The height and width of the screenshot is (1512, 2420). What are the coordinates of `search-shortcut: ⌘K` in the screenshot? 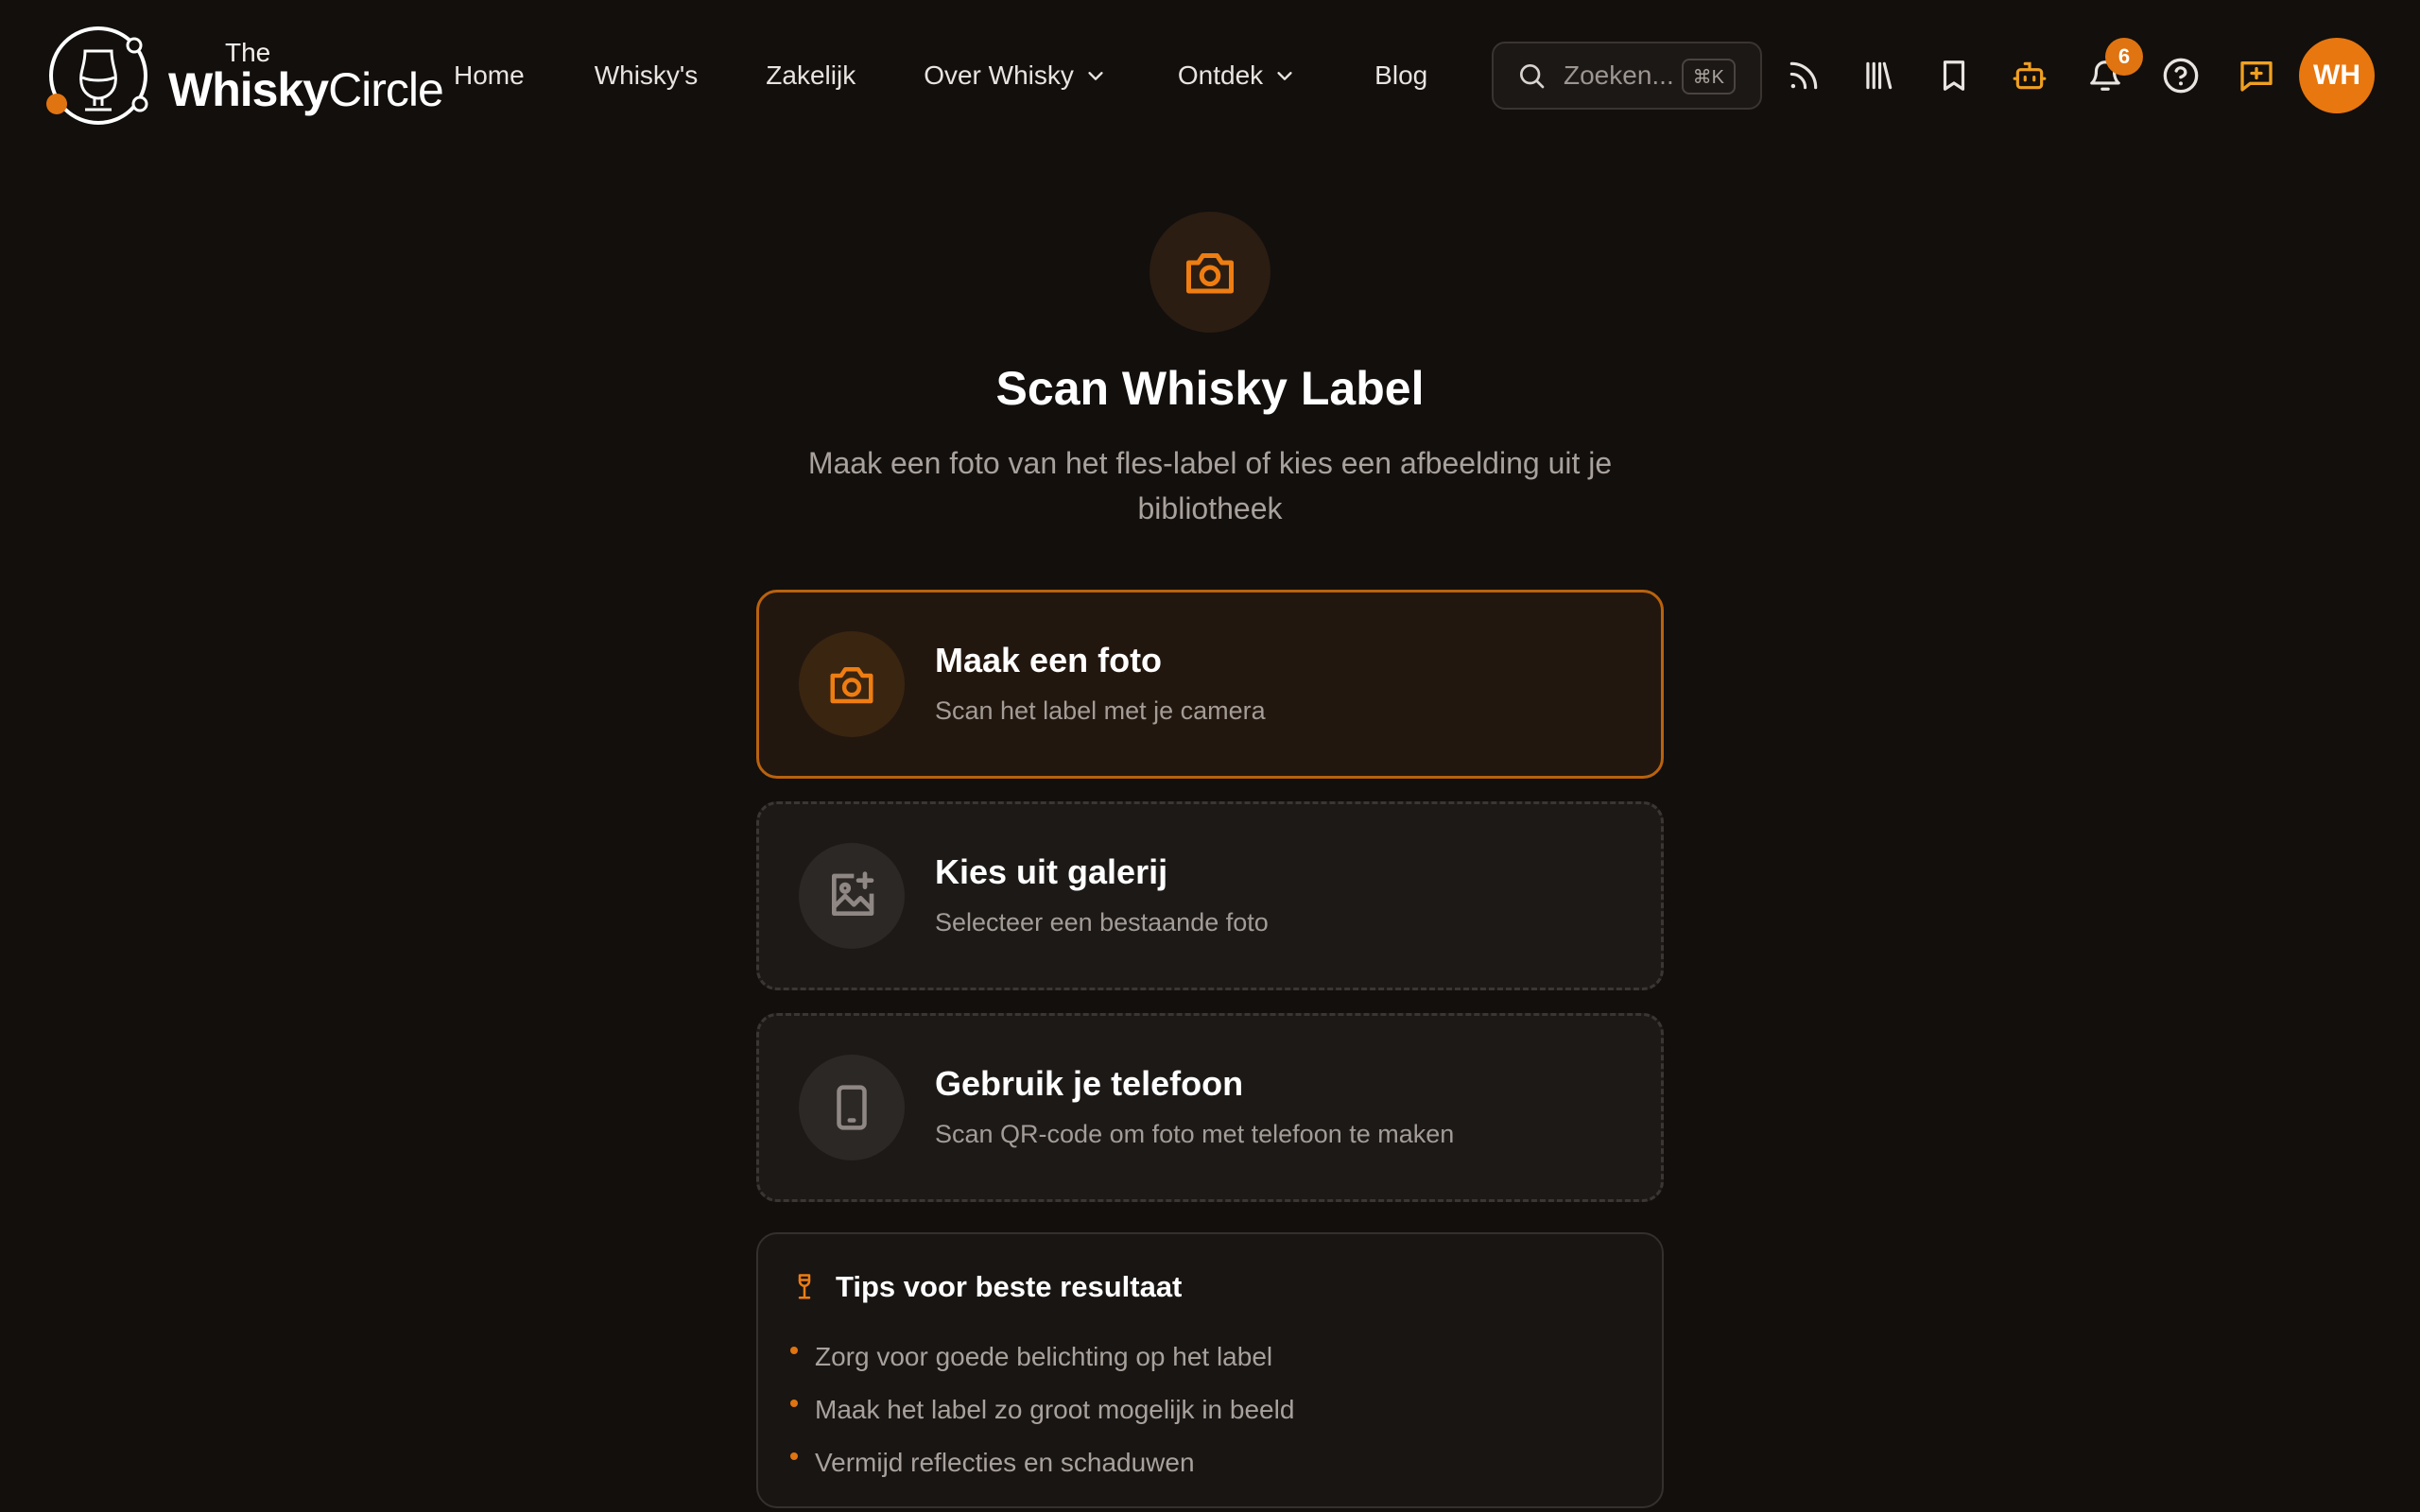 It's located at (1708, 76).